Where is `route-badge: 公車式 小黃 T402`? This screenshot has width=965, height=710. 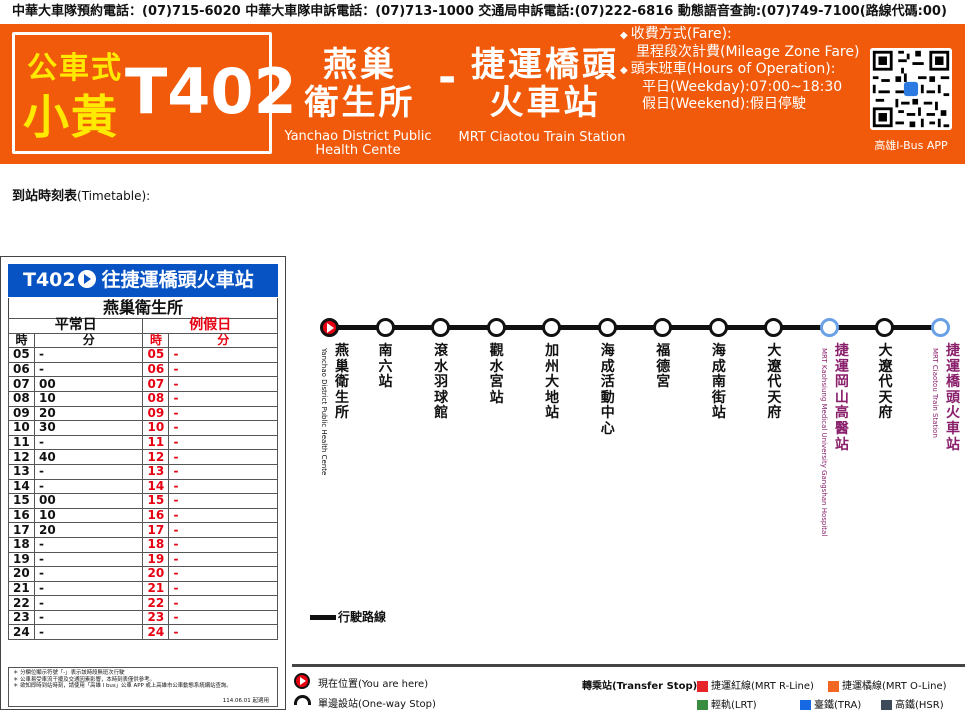 route-badge: 公車式 小黃 T402 is located at coordinates (154, 93).